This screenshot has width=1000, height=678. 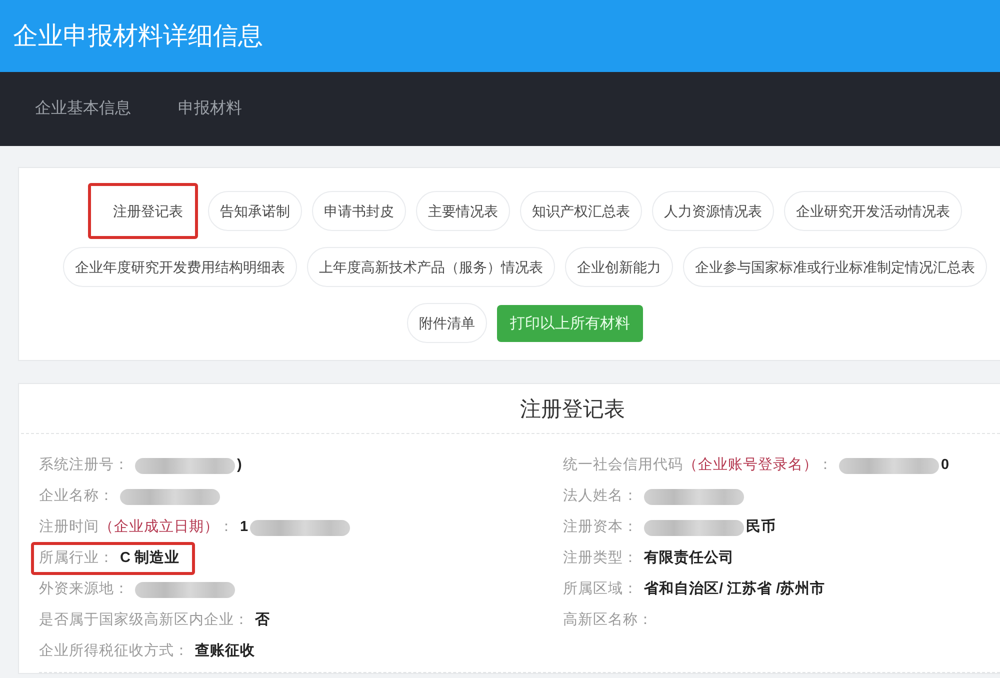 I want to click on tab-button: 告知承诺制, so click(x=255, y=211).